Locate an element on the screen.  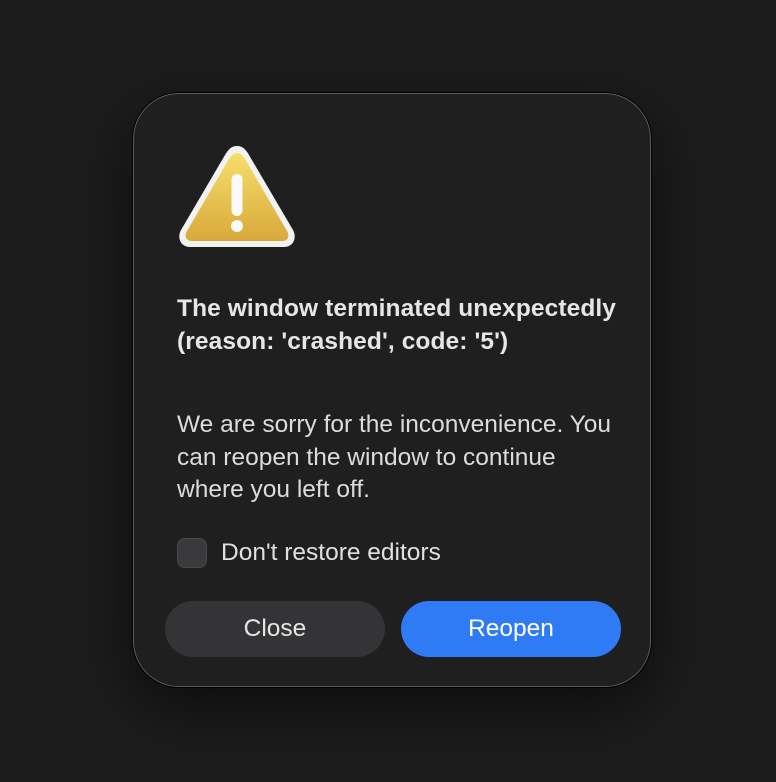
dont-restore-editors-label: Don't restore editors is located at coordinates (331, 552).